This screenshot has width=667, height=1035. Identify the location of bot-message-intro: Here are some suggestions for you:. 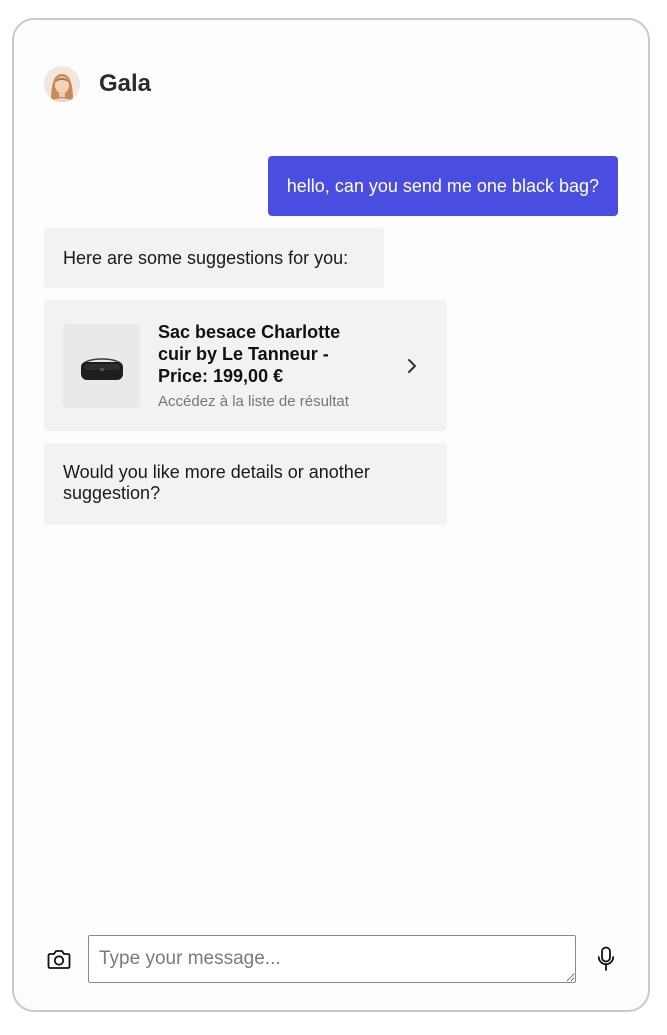
(214, 258).